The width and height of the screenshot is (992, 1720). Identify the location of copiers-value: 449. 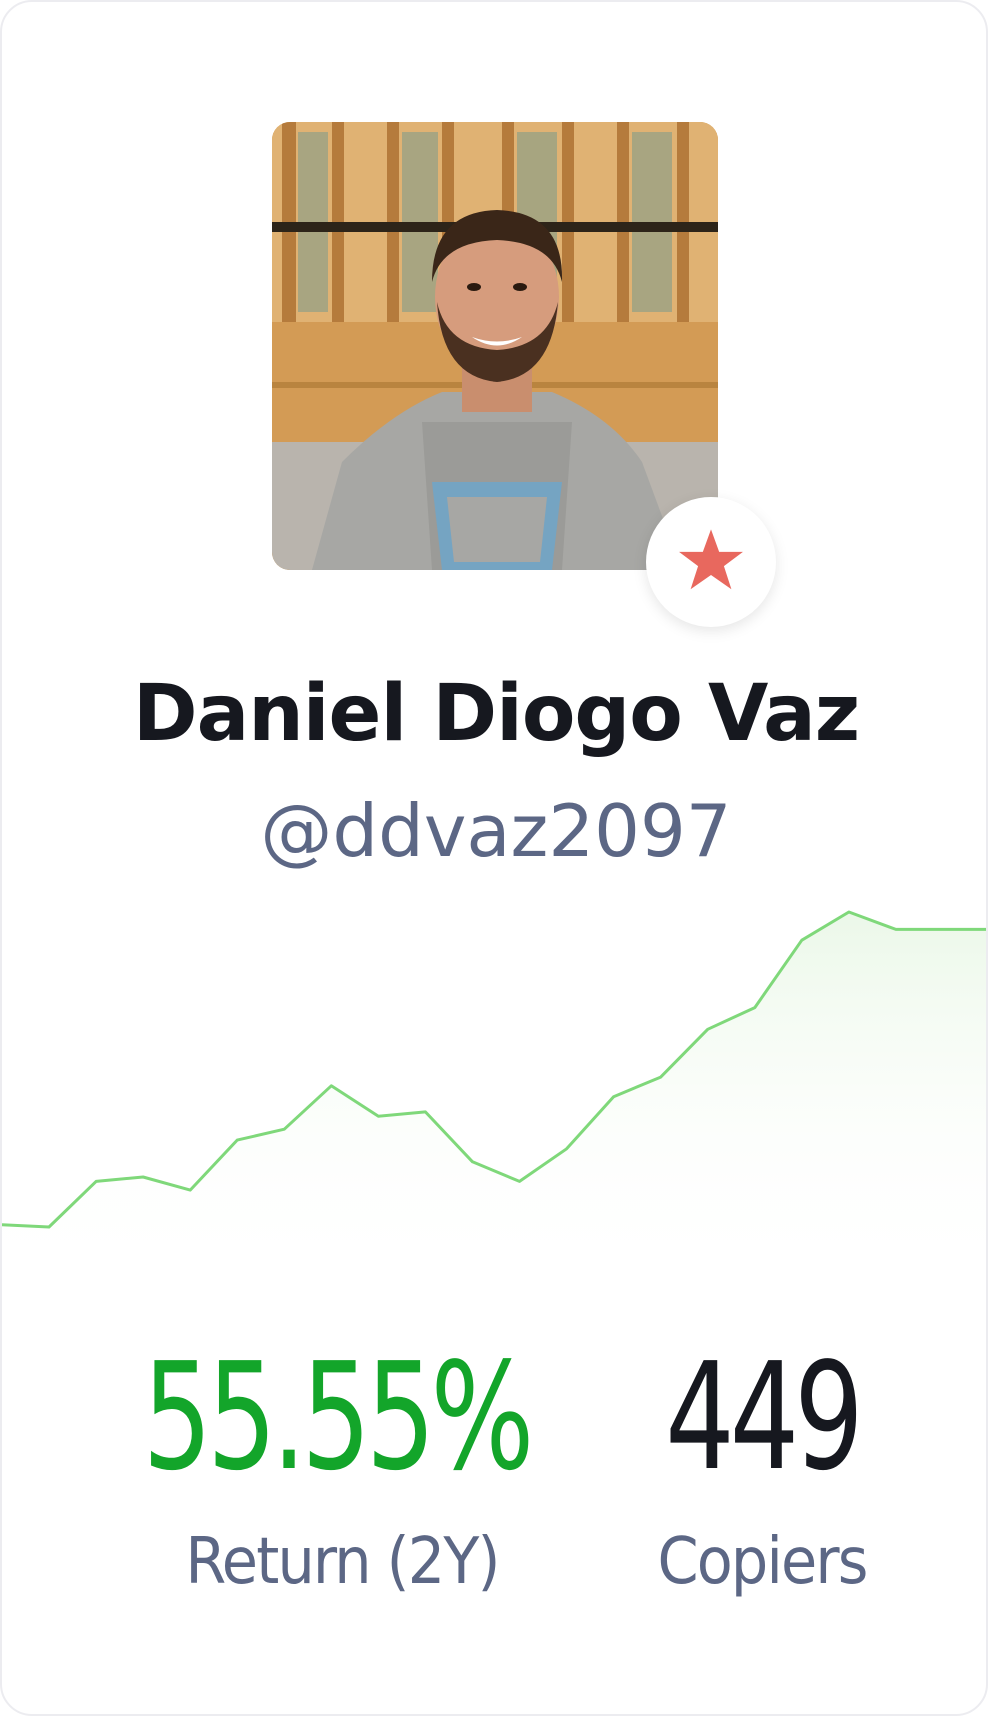
(764, 1417).